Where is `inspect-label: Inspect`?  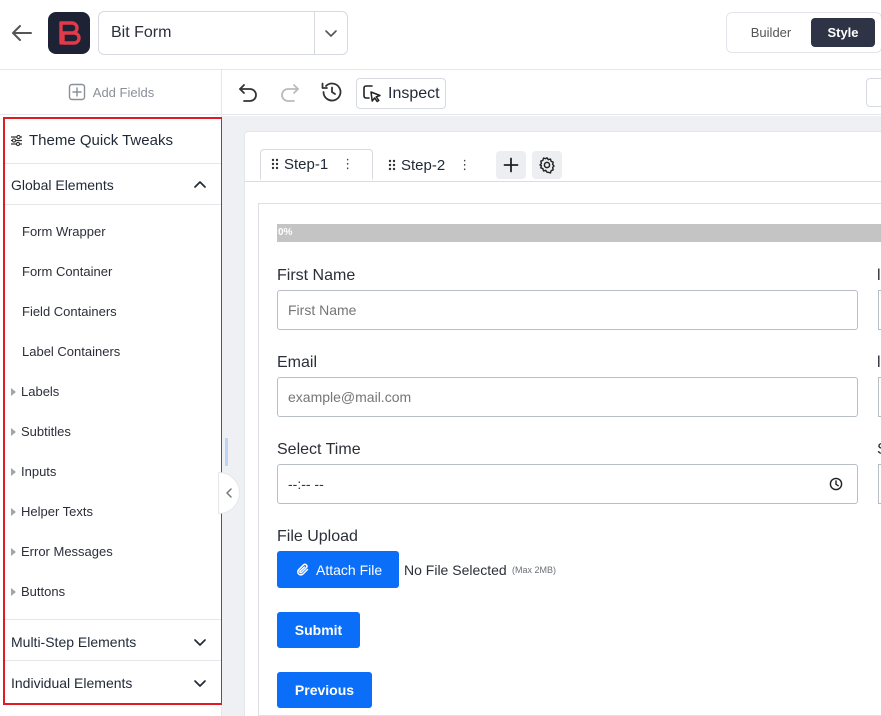
inspect-label: Inspect is located at coordinates (414, 93).